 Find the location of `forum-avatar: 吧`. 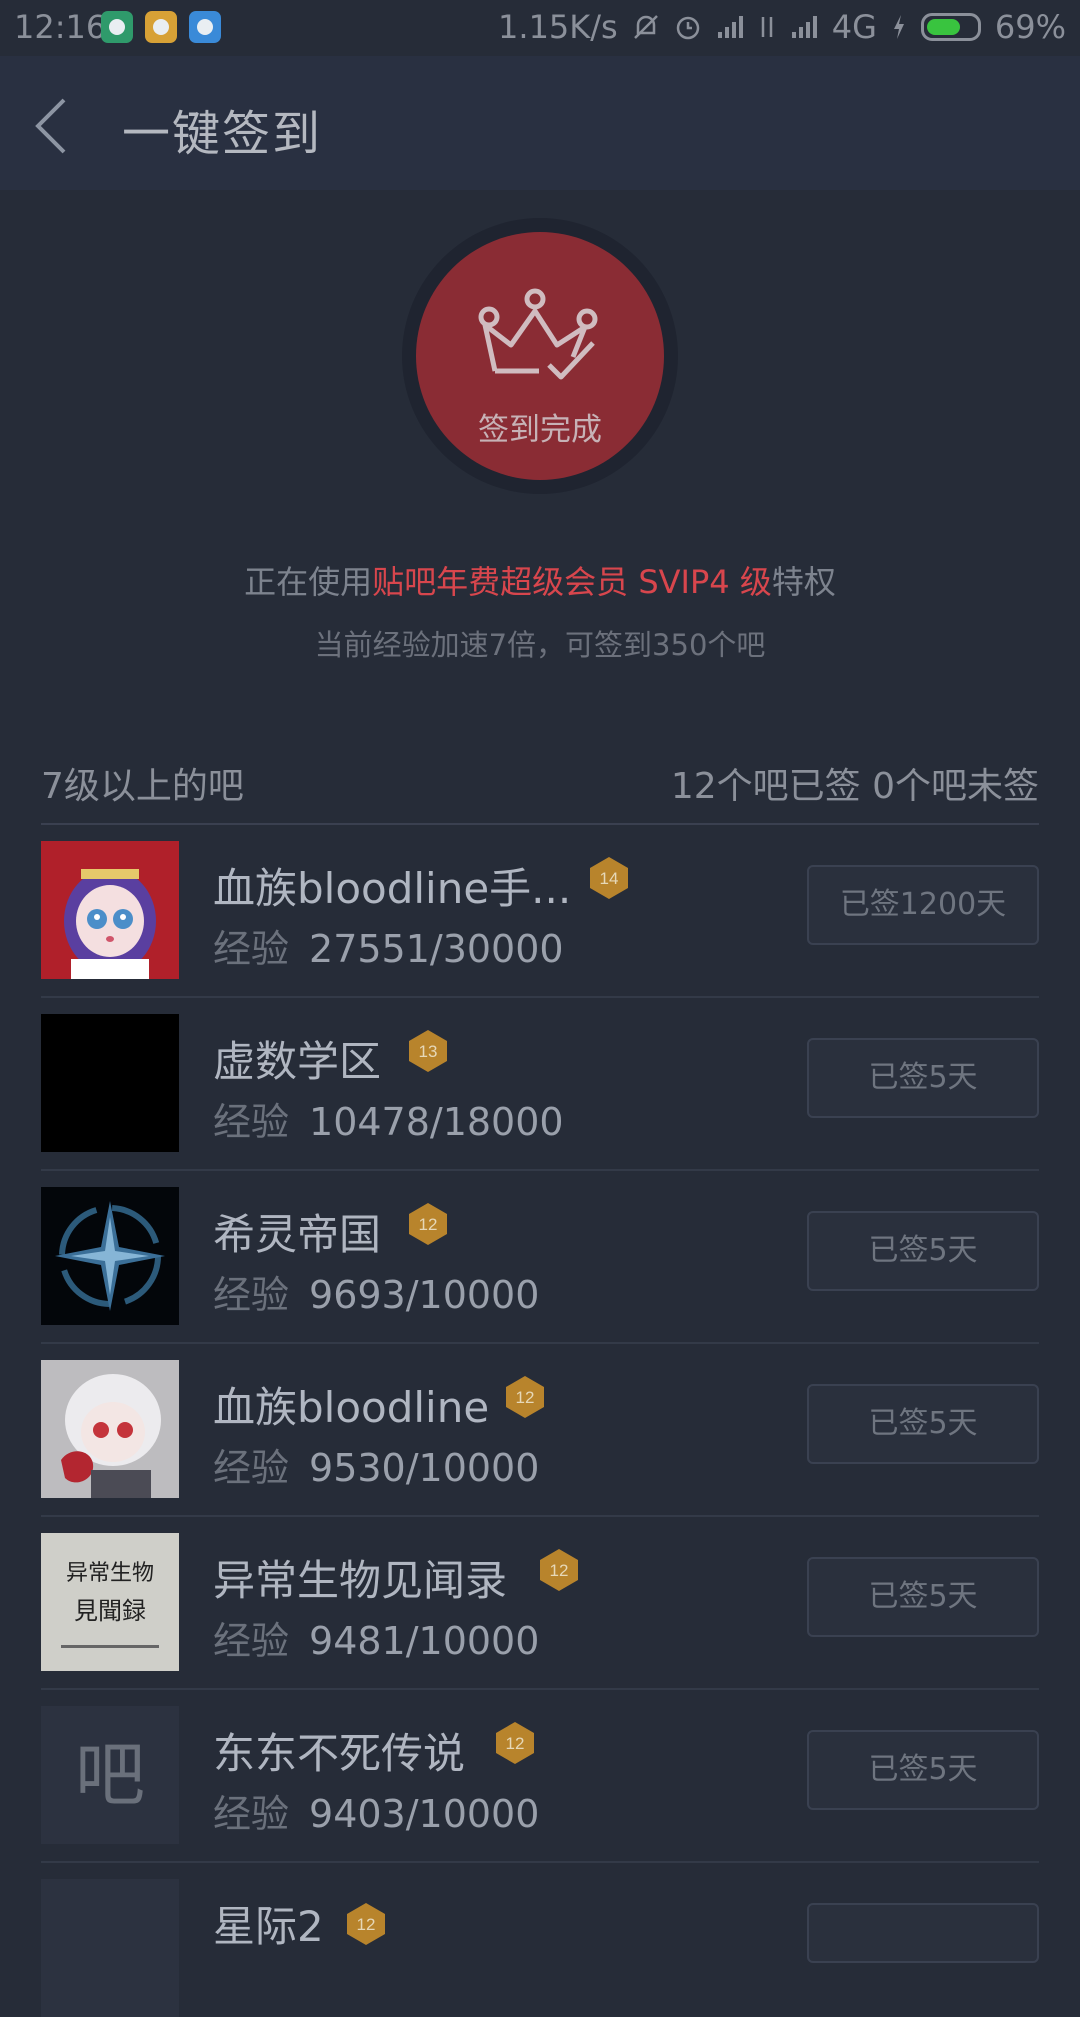

forum-avatar: 吧 is located at coordinates (110, 1775).